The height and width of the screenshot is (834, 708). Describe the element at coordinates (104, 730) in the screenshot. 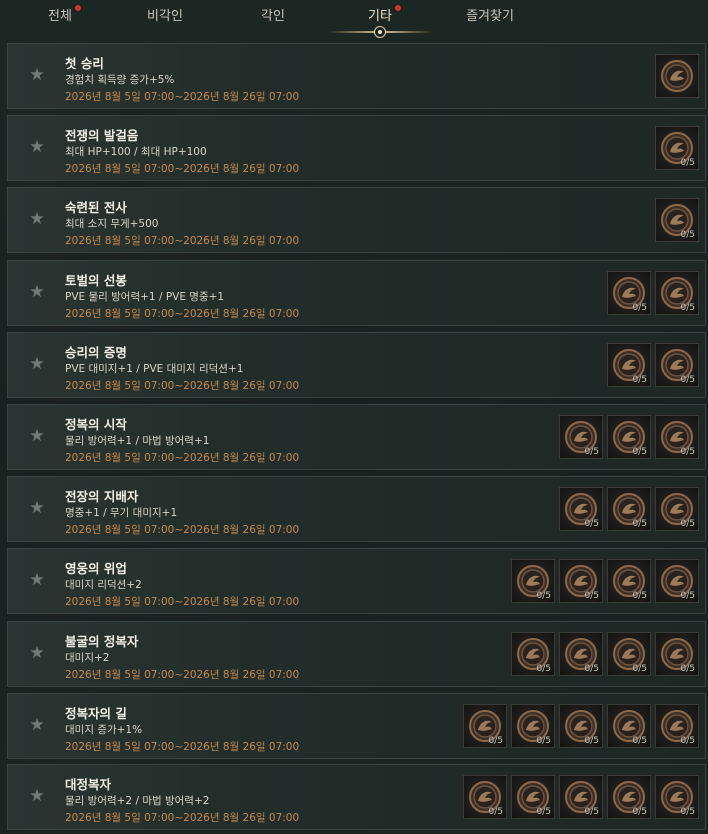

I see `title-effect: 대미지 증가+1%` at that location.